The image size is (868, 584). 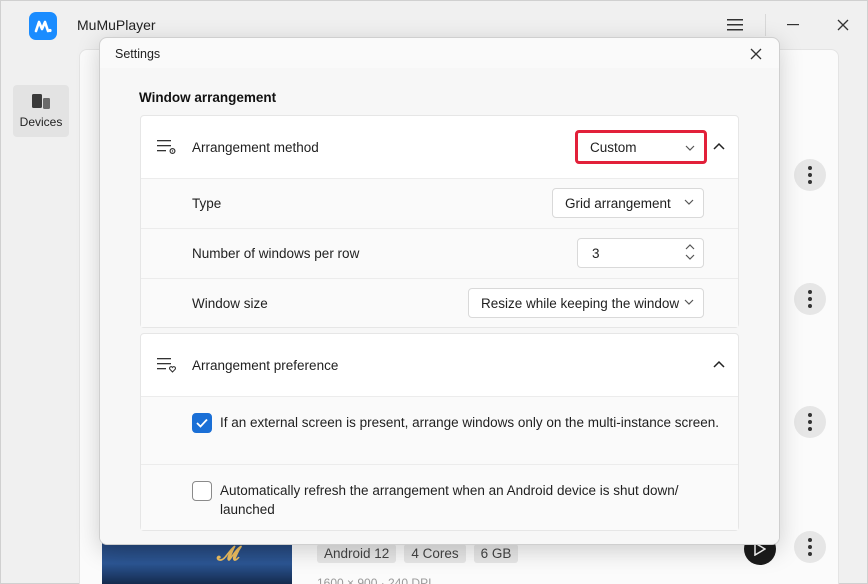 I want to click on device-tags: Android 12 4 Cores 6 GB, so click(x=418, y=553).